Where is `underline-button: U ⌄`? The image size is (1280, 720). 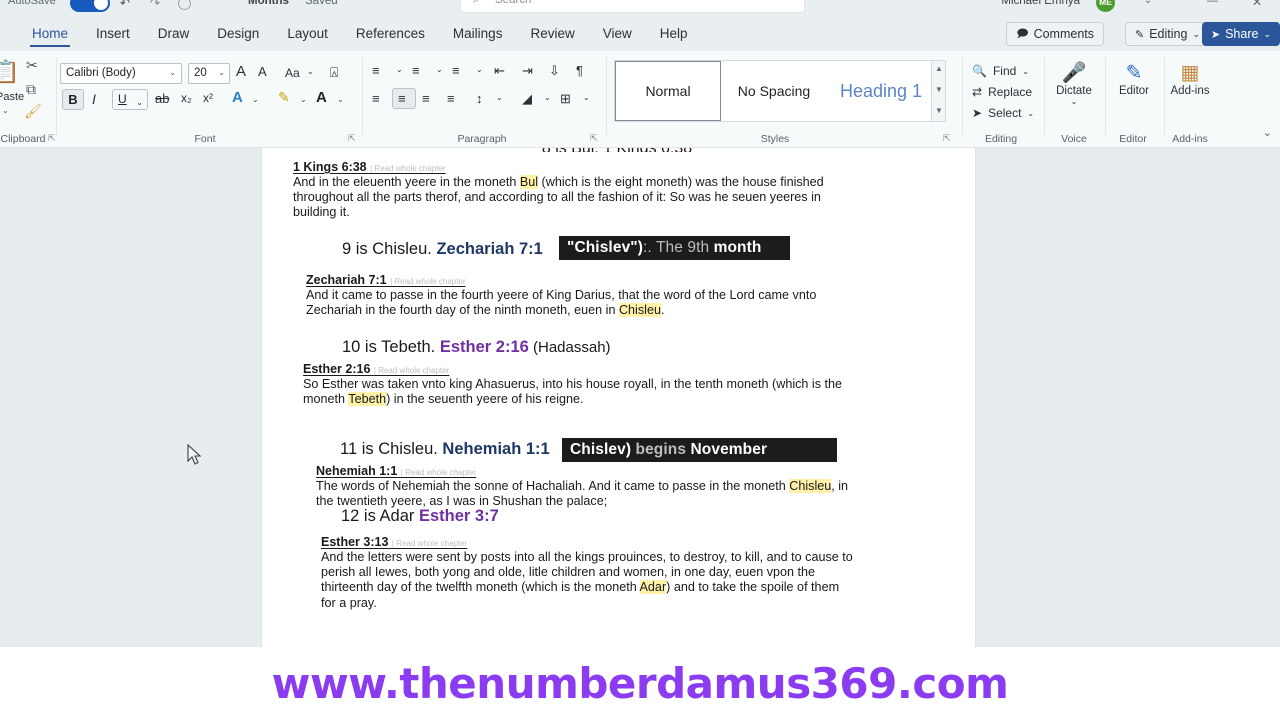
underline-button: U ⌄ is located at coordinates (130, 99).